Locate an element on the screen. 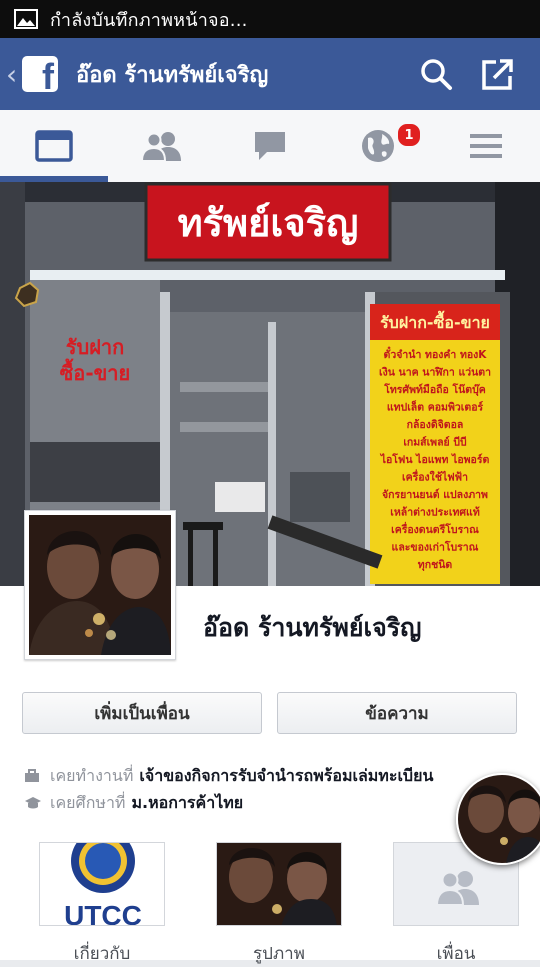  search-icon is located at coordinates (436, 74).